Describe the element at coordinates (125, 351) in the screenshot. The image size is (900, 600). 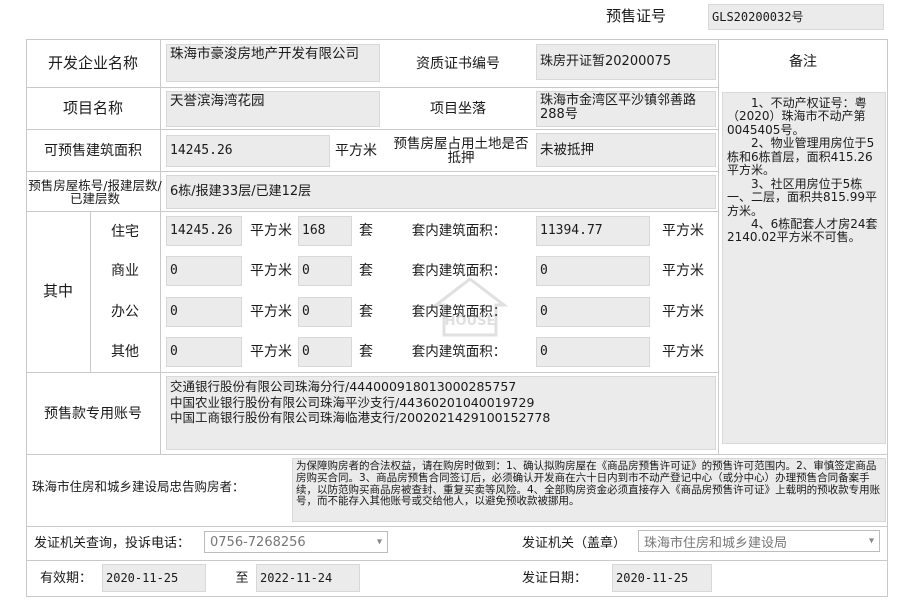
I see `usage-type-label: 其他` at that location.